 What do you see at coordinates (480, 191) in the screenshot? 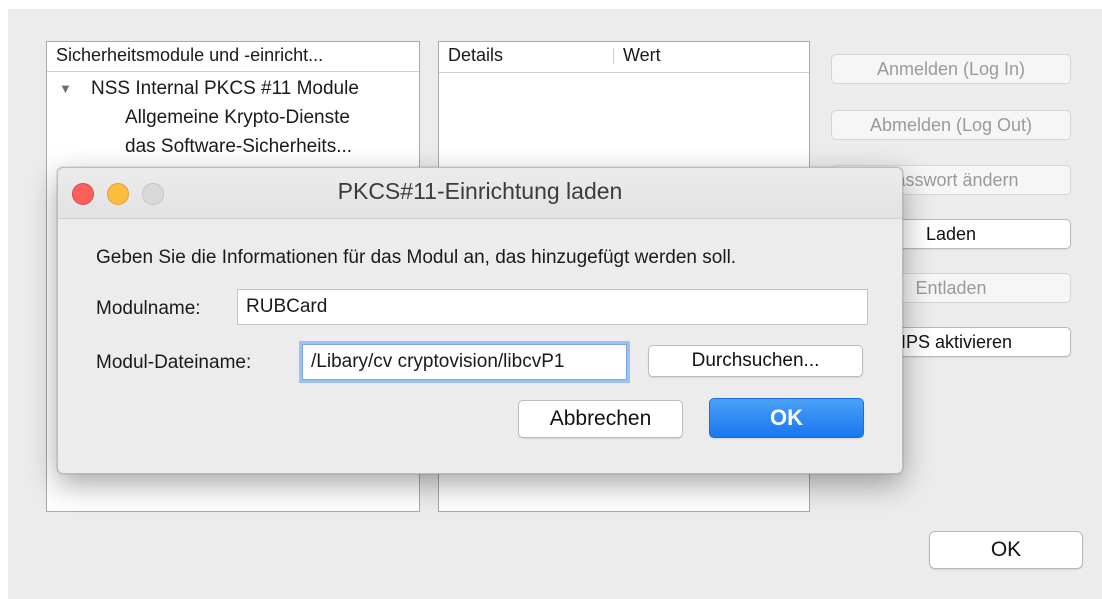
I see `dialog-title: PKCS#11-Einrichtung laden` at bounding box center [480, 191].